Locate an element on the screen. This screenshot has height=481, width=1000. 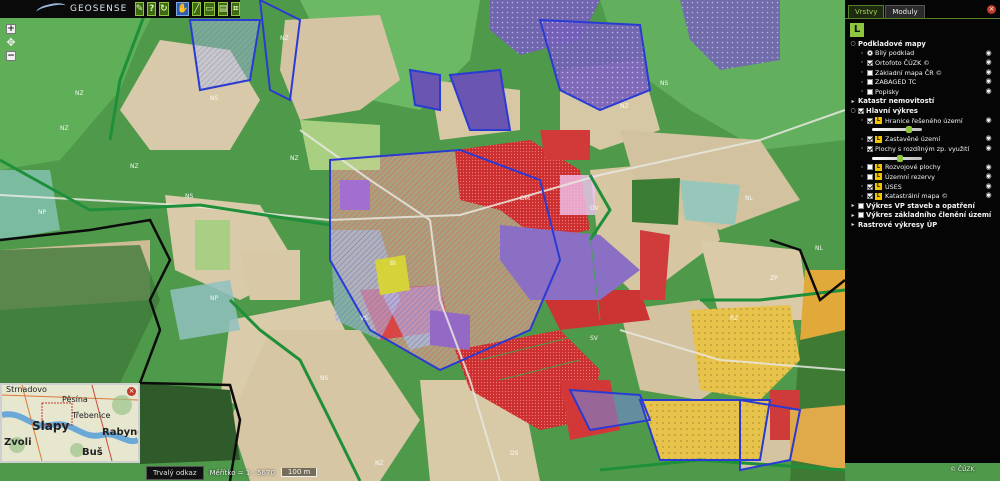
layer-label: Výkres základního členění území is located at coordinates (929, 215).